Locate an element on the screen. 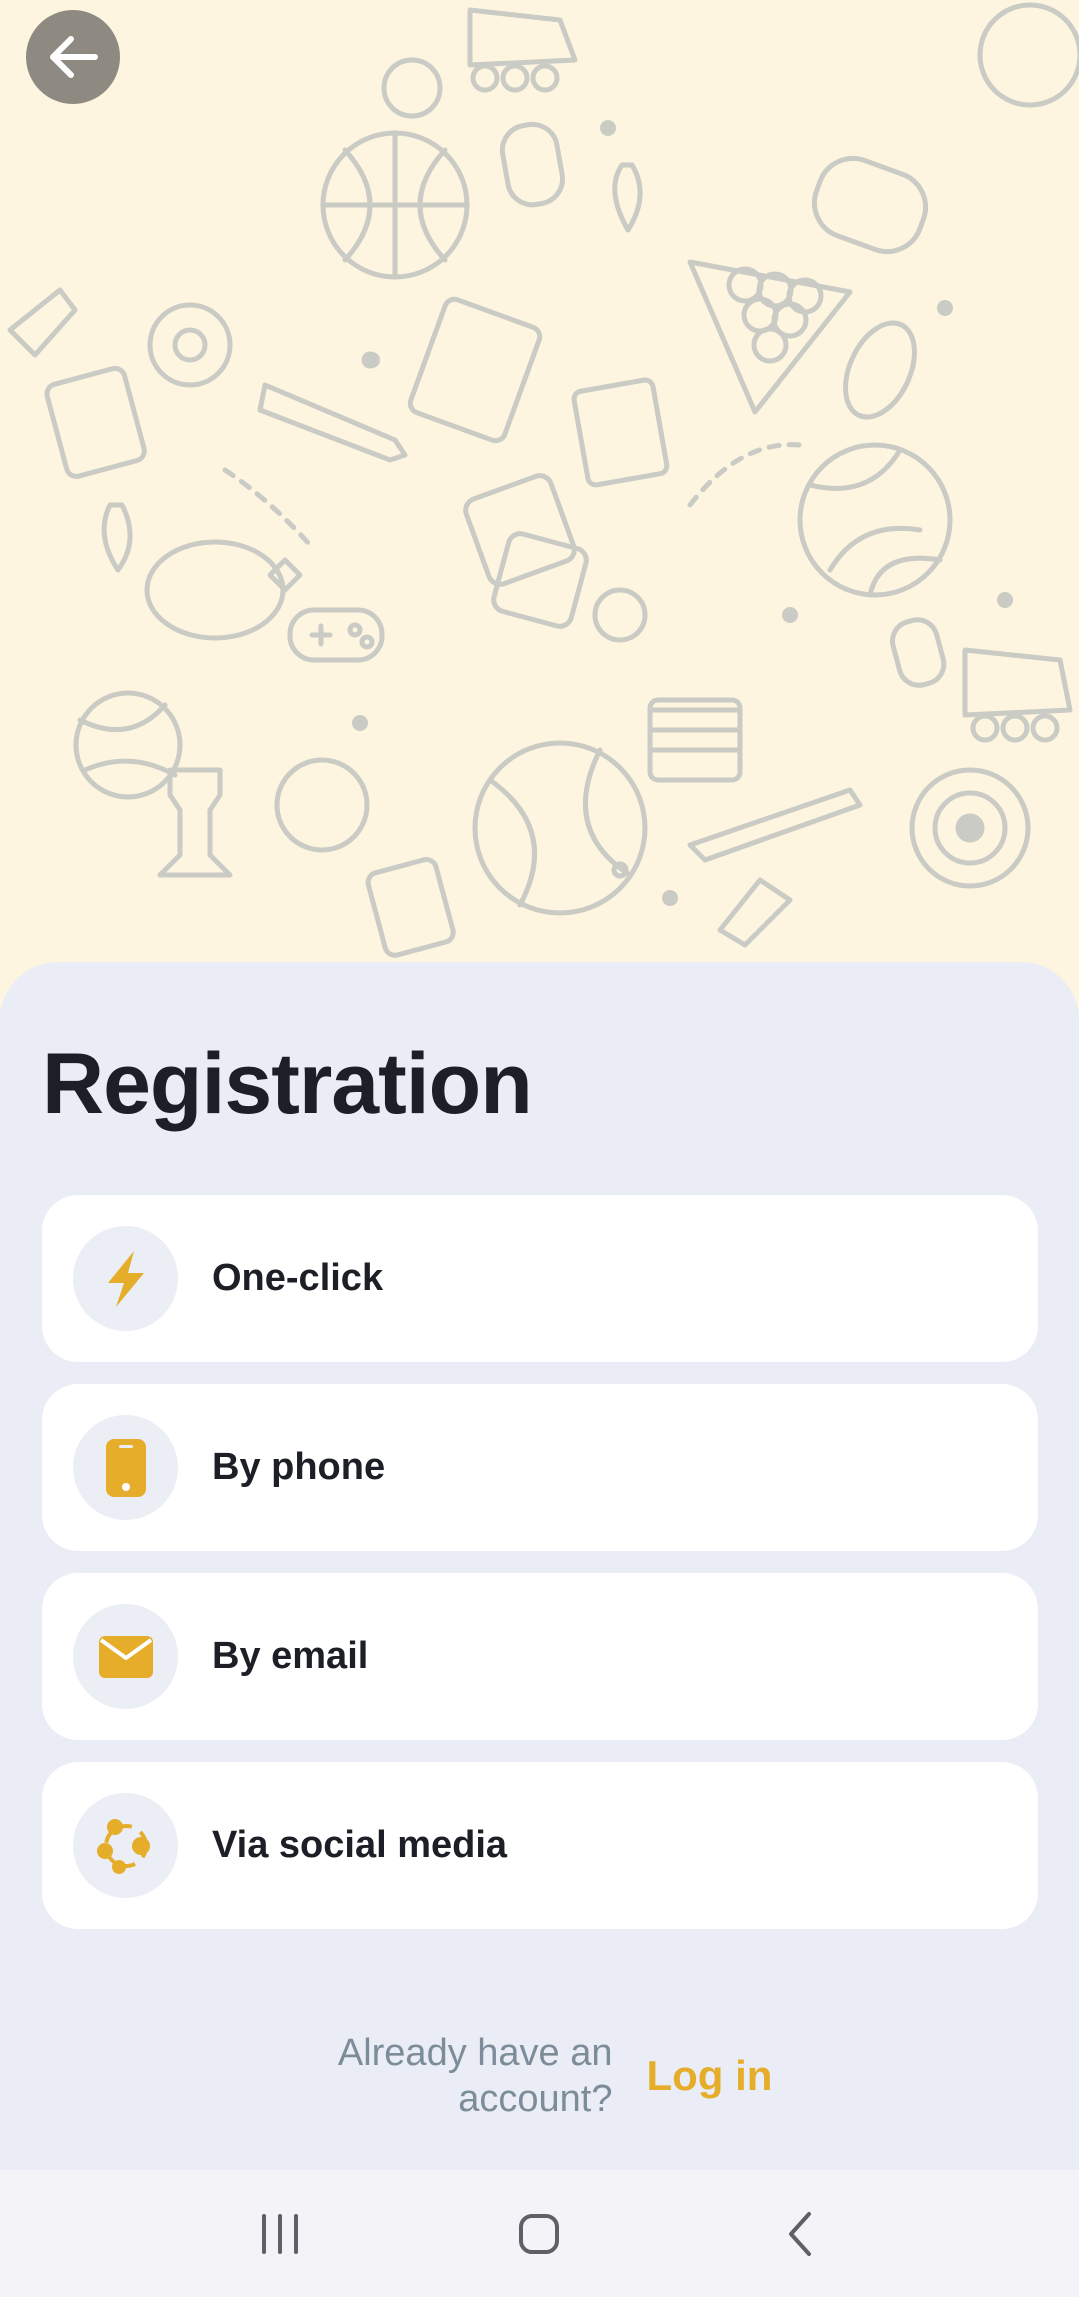 This screenshot has height=2297, width=1079. recents-button is located at coordinates (280, 2234).